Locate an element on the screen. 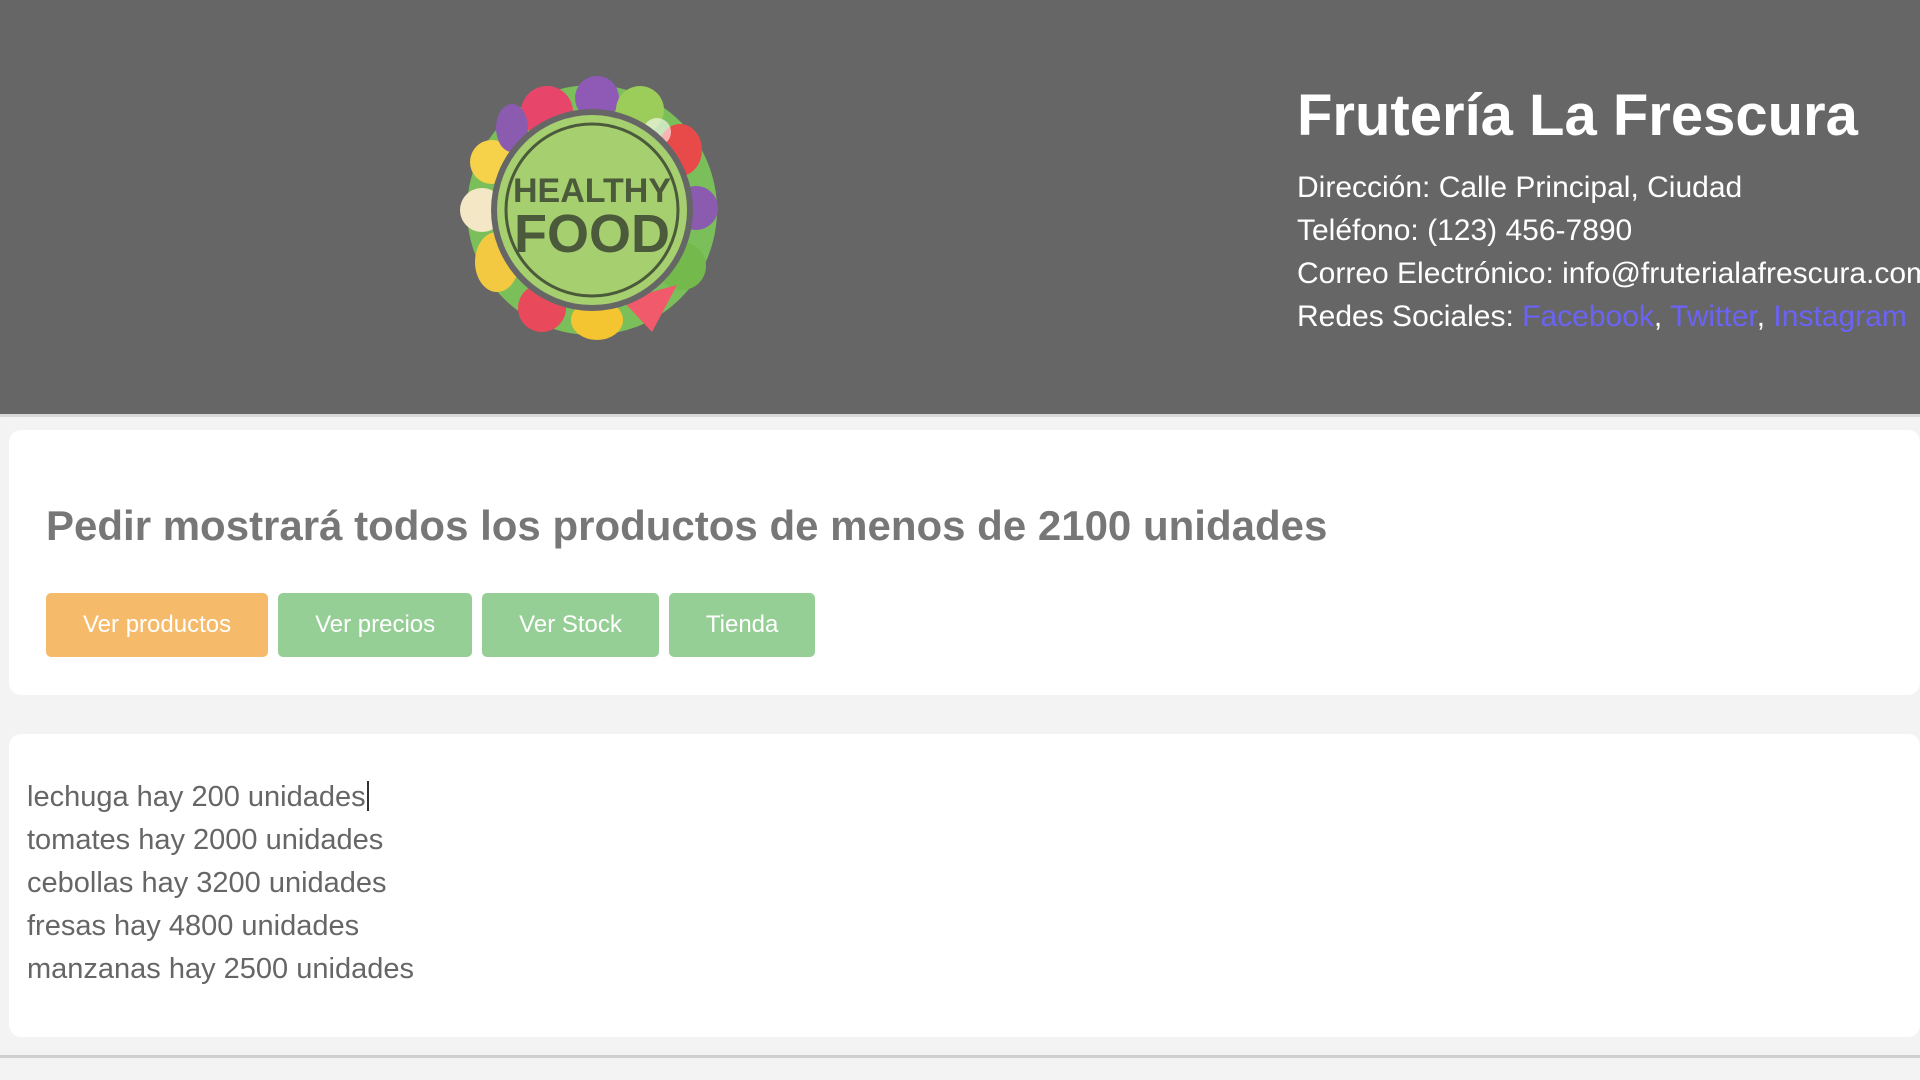  phone-line: Teléfono: (123) 456-7890 is located at coordinates (1465, 230).